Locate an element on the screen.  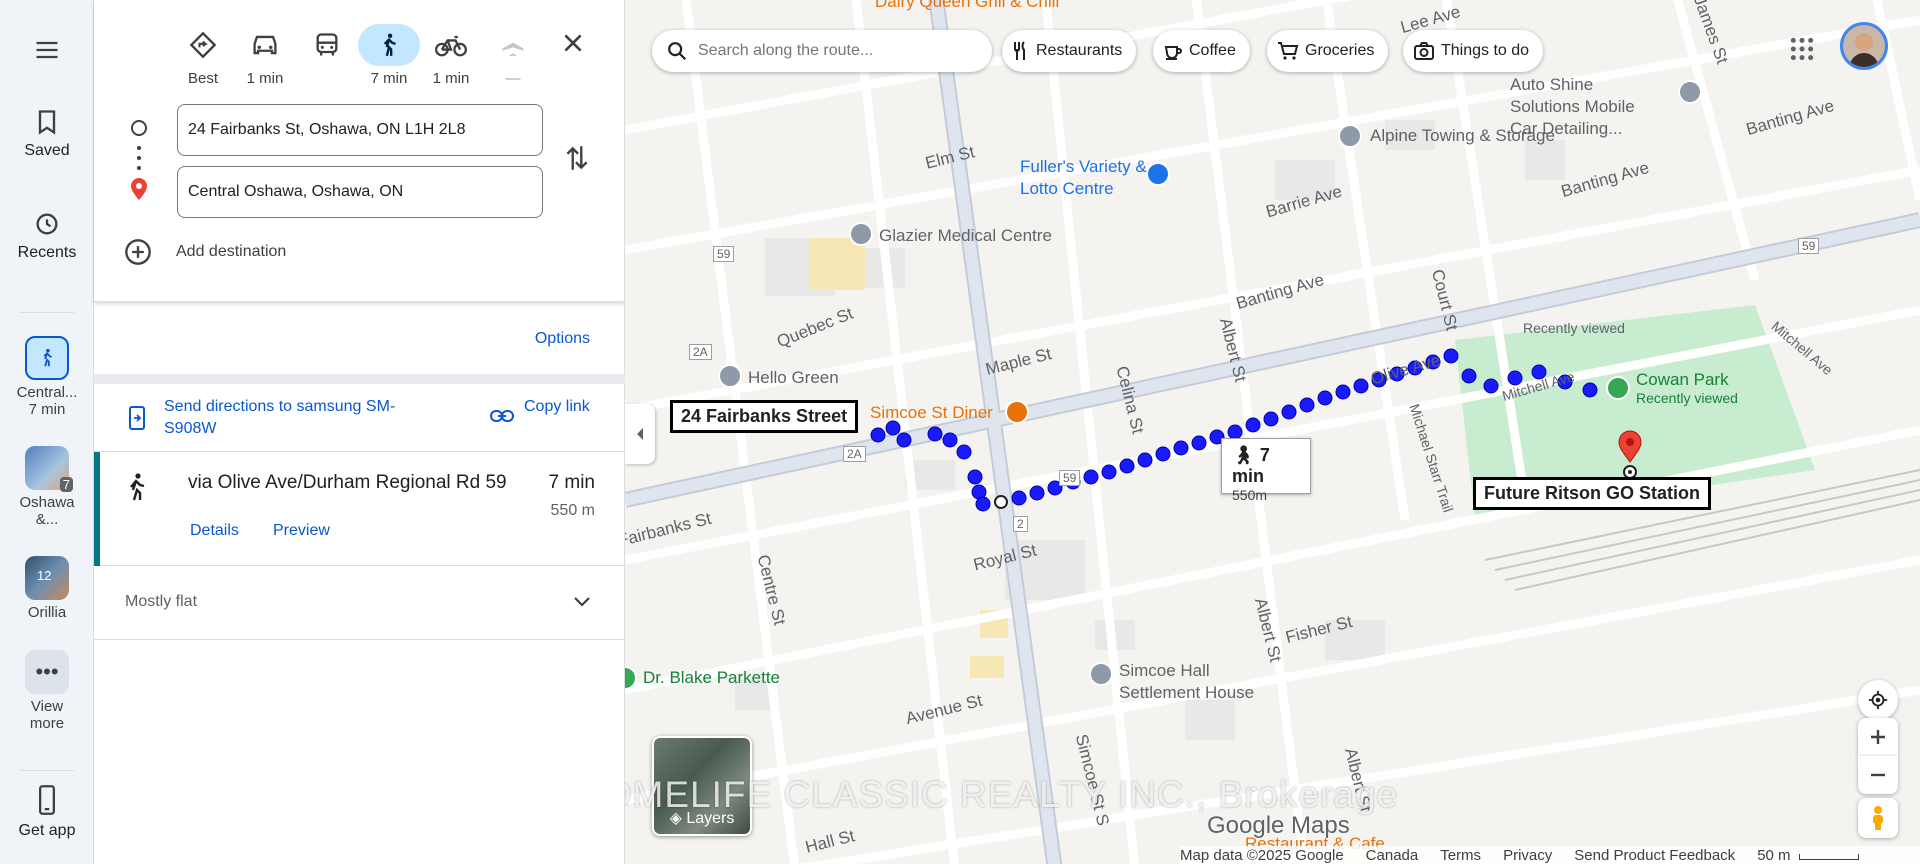
poi-alpine-towing: Alpine Towing & Storage is located at coordinates (1462, 136).